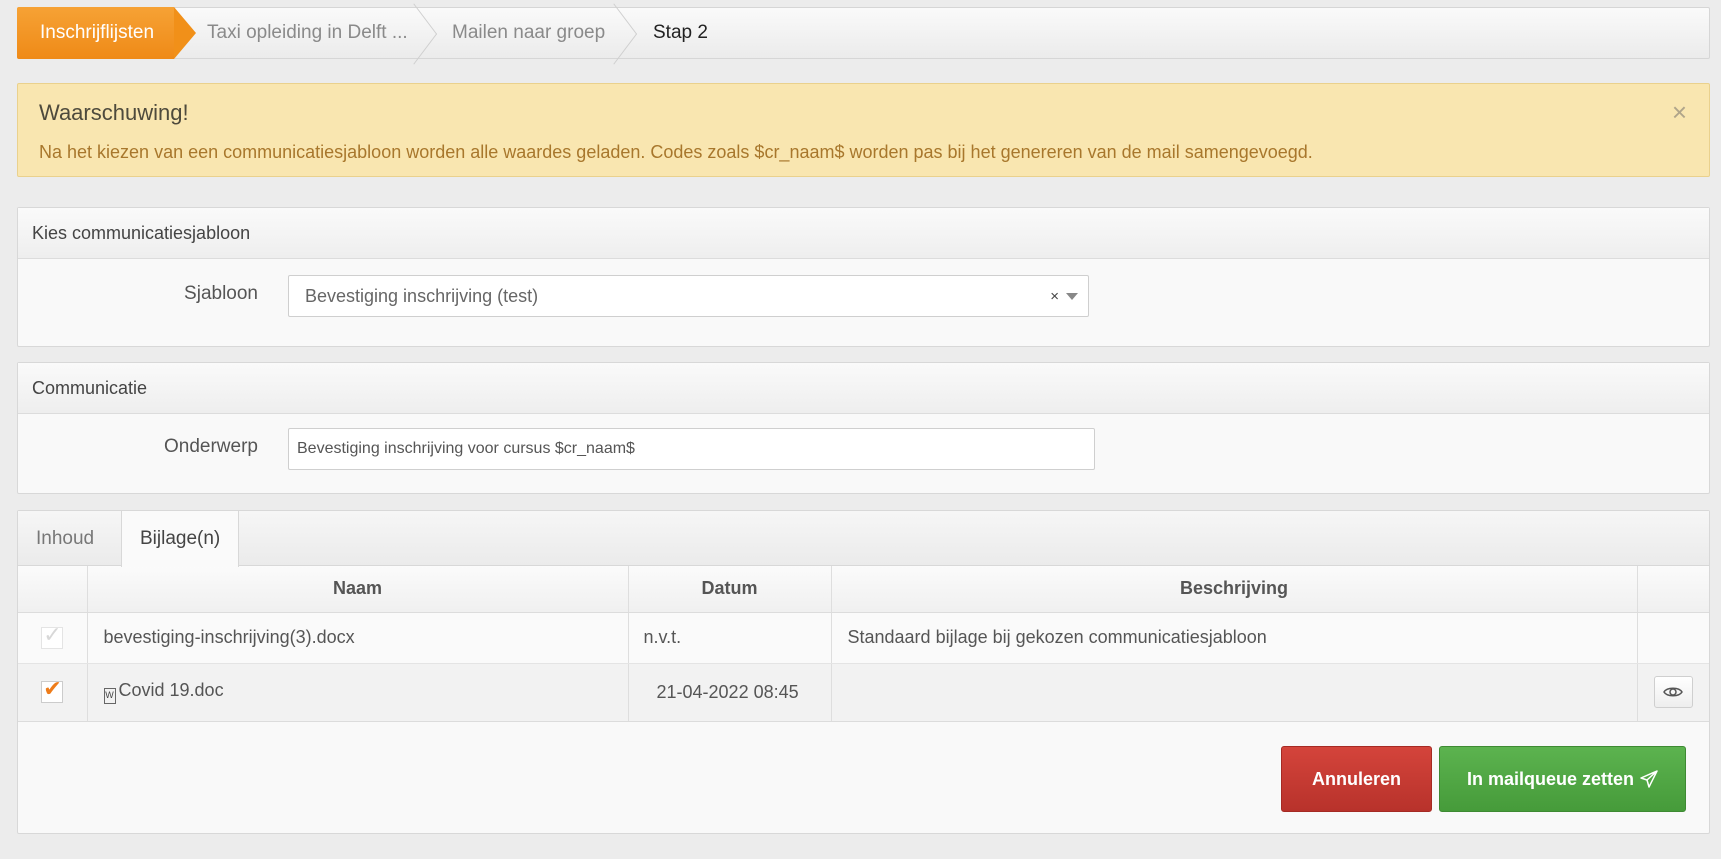 The height and width of the screenshot is (859, 1721). What do you see at coordinates (680, 32) in the screenshot?
I see `breadcrumb-label: Stap 2` at bounding box center [680, 32].